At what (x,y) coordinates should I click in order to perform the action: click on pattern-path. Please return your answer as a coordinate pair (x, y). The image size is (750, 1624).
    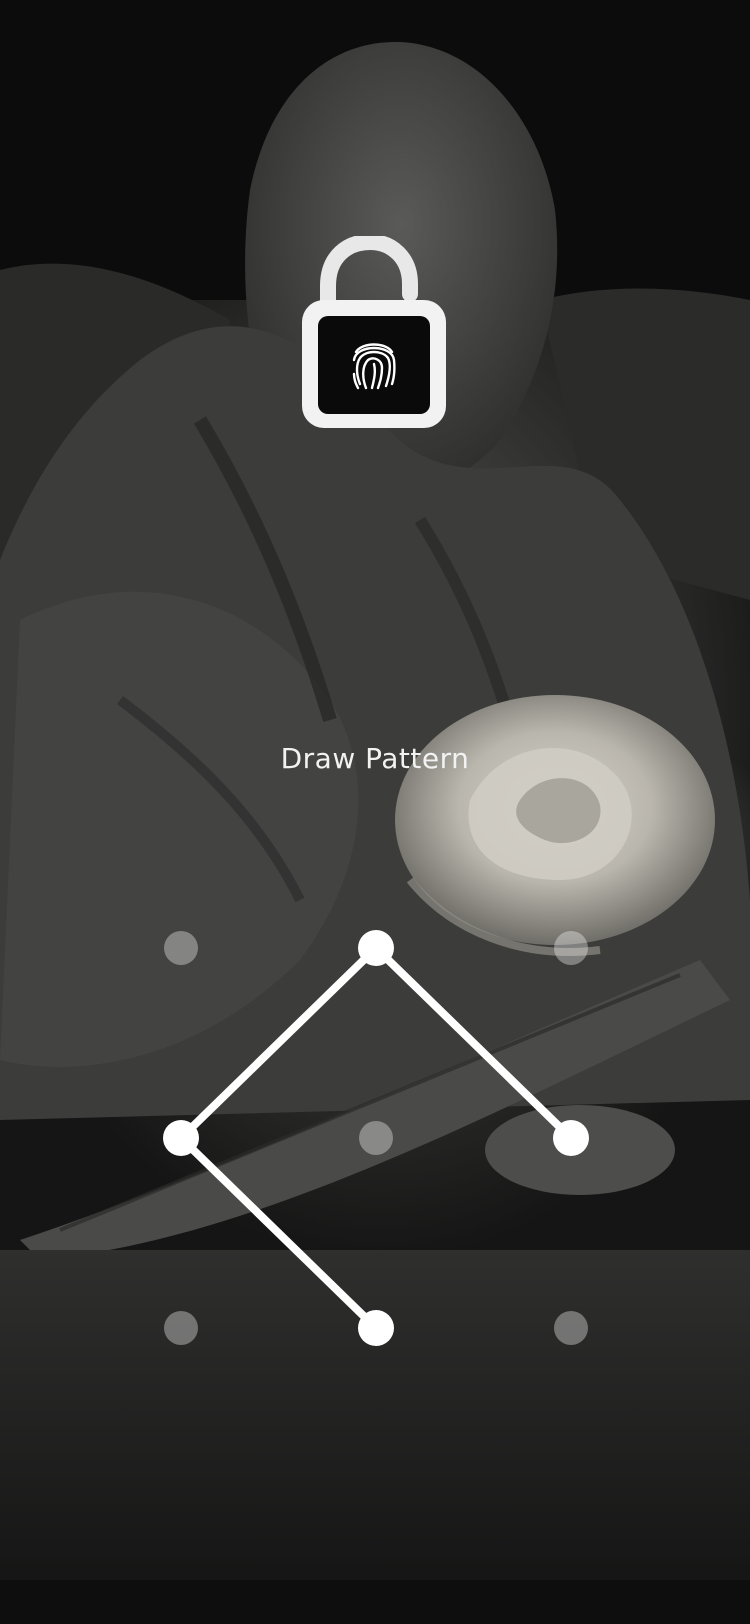
    Looking at the image, I should click on (376, 1138).